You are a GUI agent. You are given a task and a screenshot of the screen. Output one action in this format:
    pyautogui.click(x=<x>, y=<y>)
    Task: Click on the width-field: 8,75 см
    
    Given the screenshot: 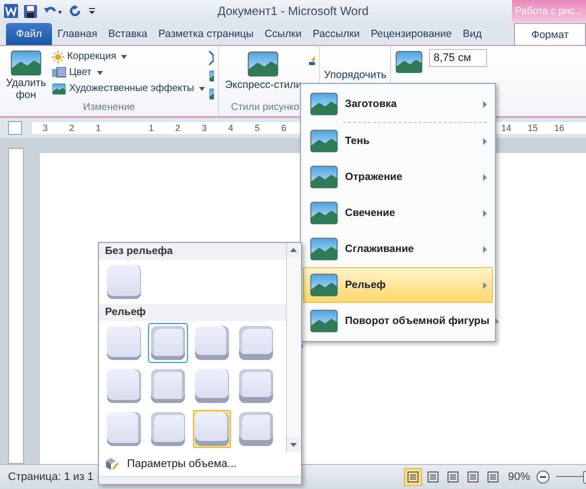 What is the action you would take?
    pyautogui.click(x=458, y=58)
    